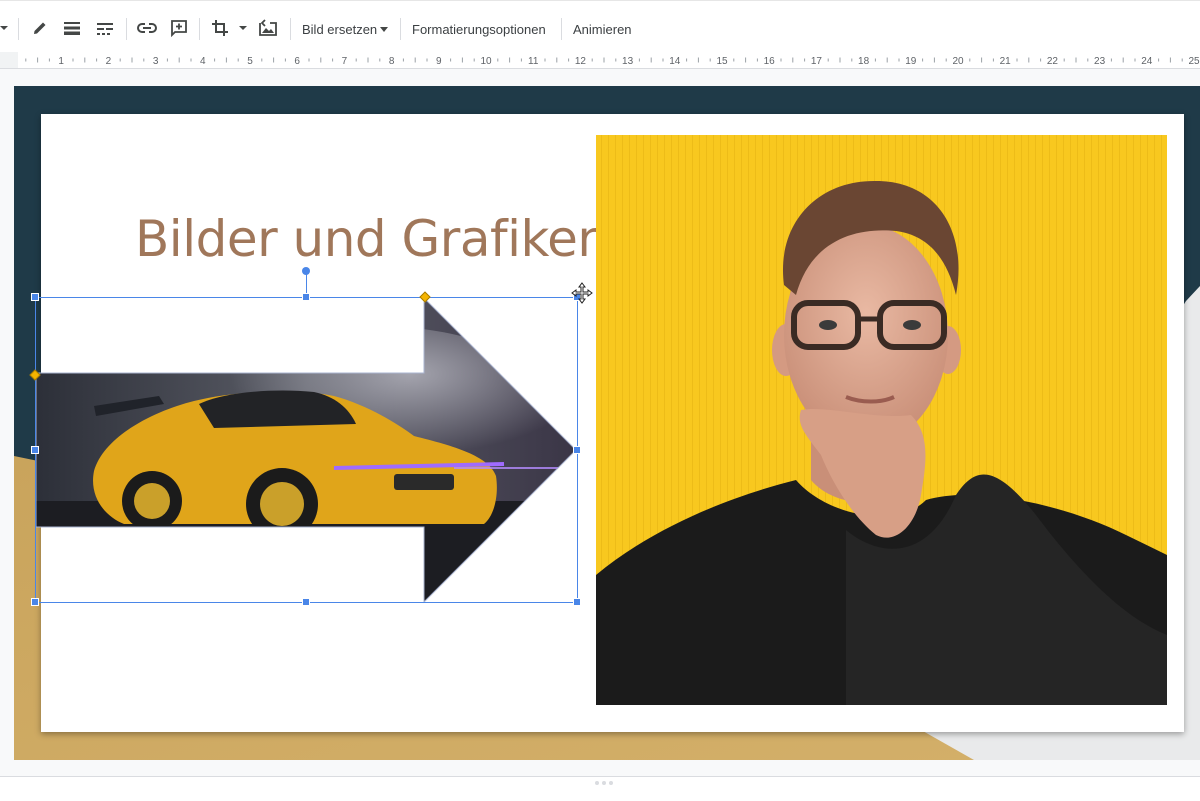 The height and width of the screenshot is (801, 1200). What do you see at coordinates (384, 29) in the screenshot?
I see `chevron-down-icon` at bounding box center [384, 29].